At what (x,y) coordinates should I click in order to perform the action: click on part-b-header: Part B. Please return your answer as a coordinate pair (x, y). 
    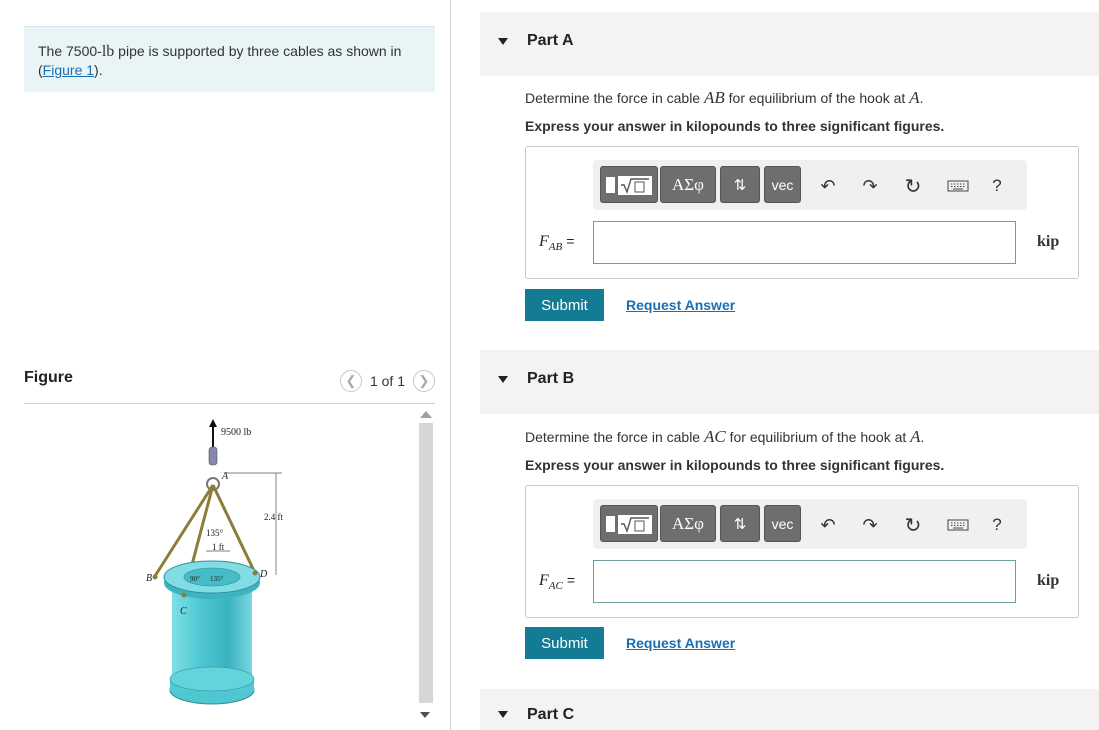
    Looking at the image, I should click on (789, 382).